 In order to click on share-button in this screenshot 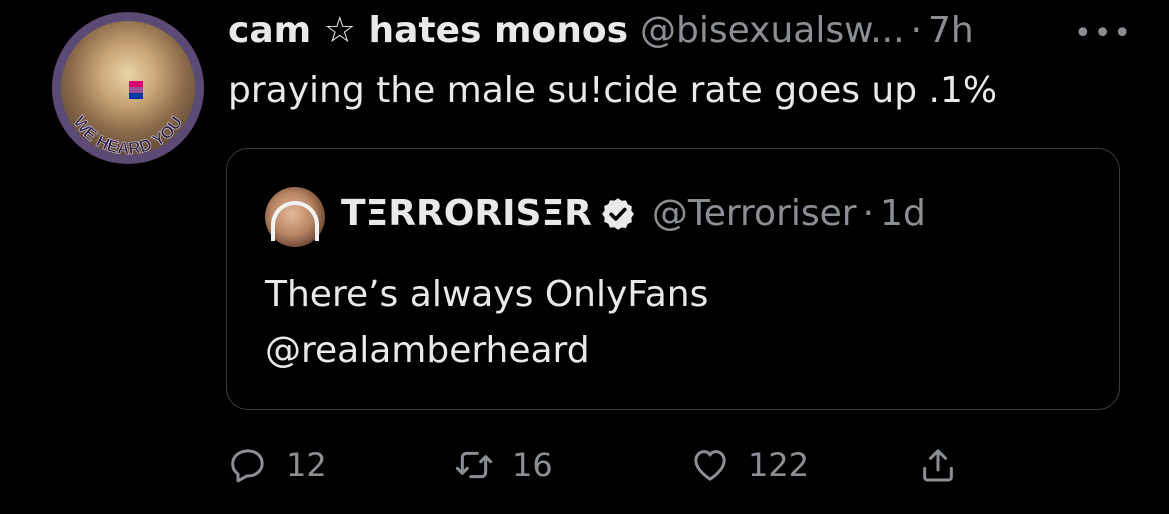, I will do `click(938, 465)`.